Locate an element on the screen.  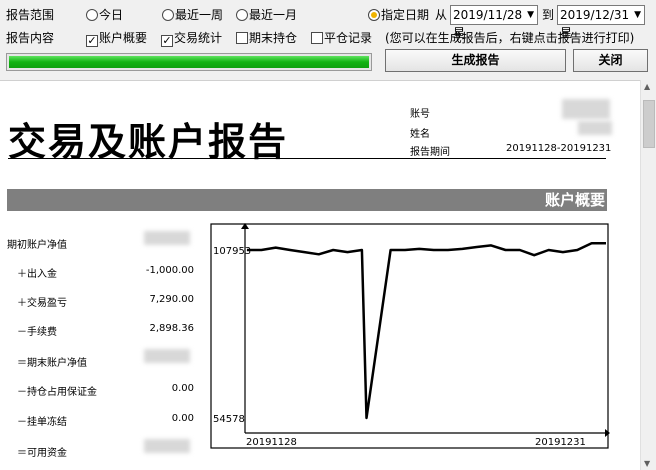
row-value-trade-pnl: 7,290.00 is located at coordinates (171, 299).